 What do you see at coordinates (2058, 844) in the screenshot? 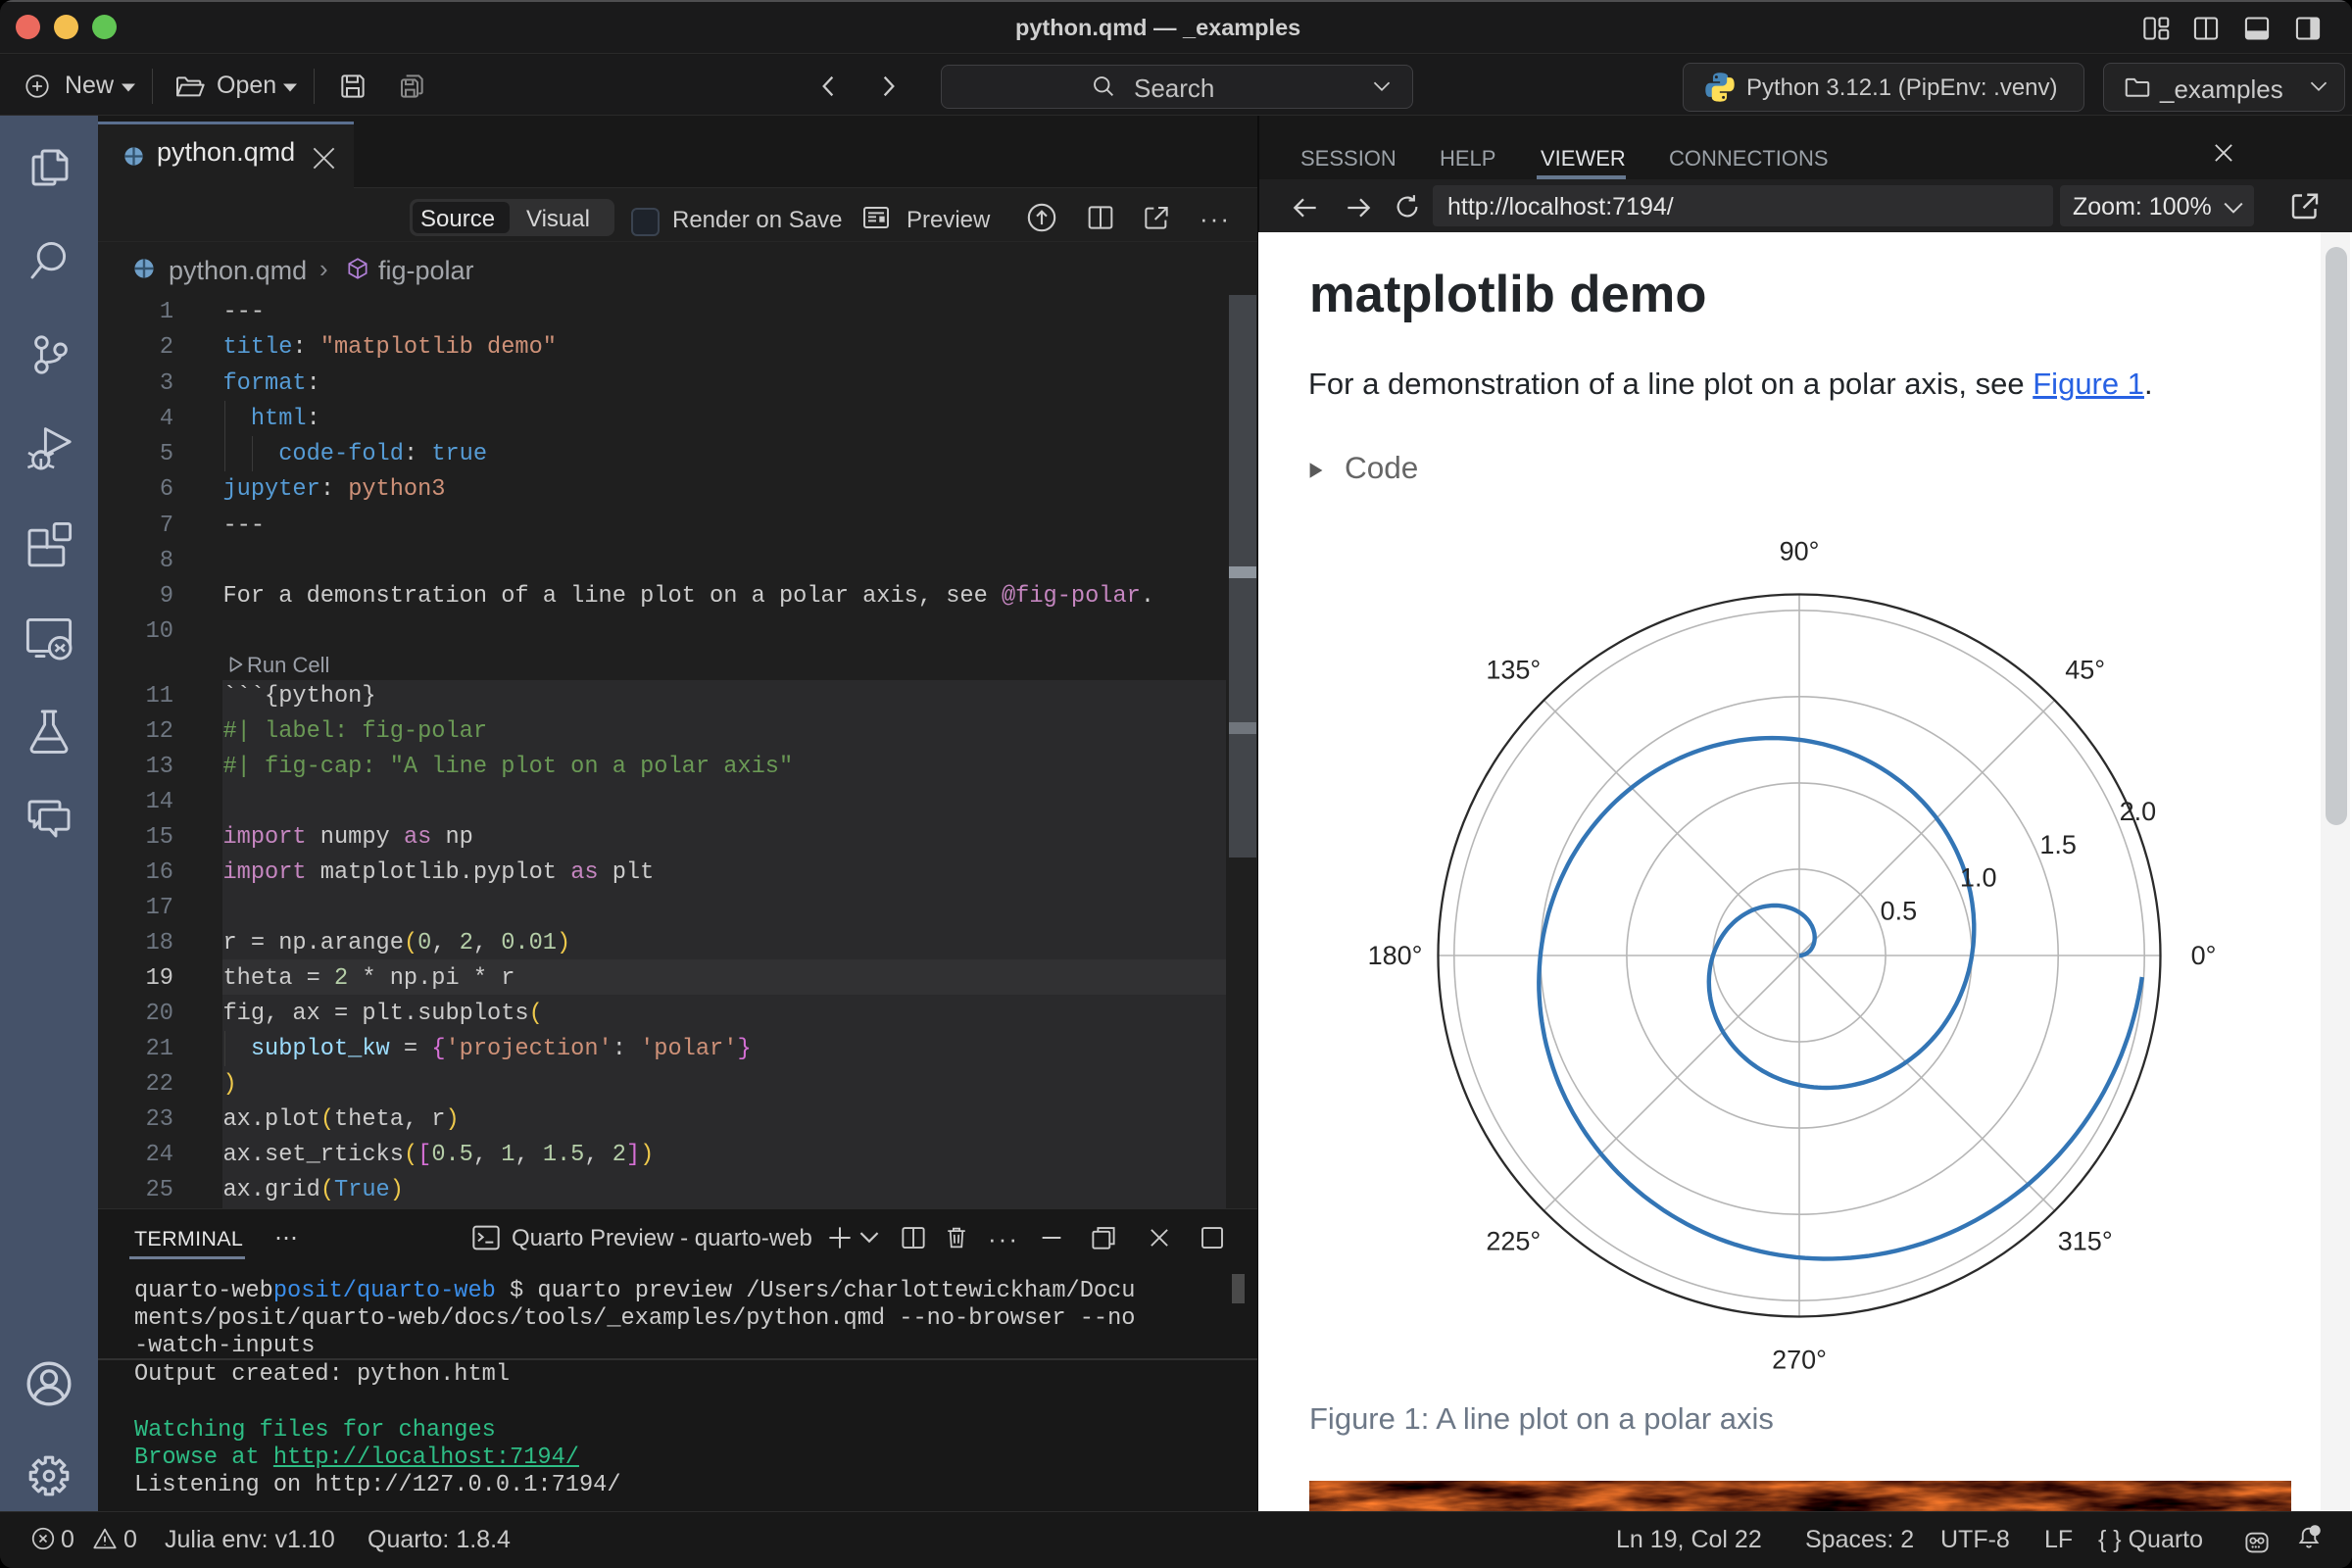
I see `svg-text: 1.5` at bounding box center [2058, 844].